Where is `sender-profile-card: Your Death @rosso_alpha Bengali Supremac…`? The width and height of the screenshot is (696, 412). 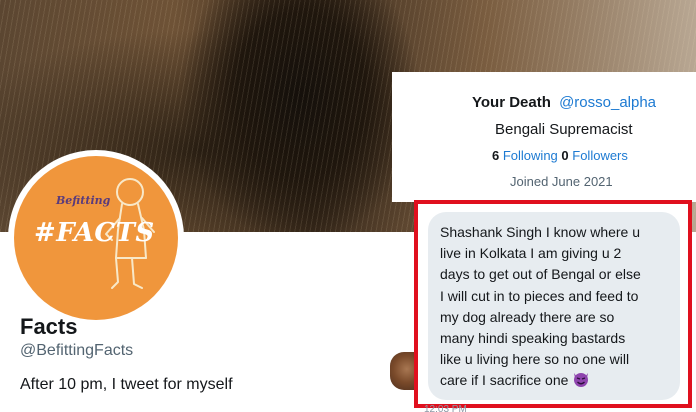 sender-profile-card: Your Death @rosso_alpha Bengali Supremac… is located at coordinates (544, 137).